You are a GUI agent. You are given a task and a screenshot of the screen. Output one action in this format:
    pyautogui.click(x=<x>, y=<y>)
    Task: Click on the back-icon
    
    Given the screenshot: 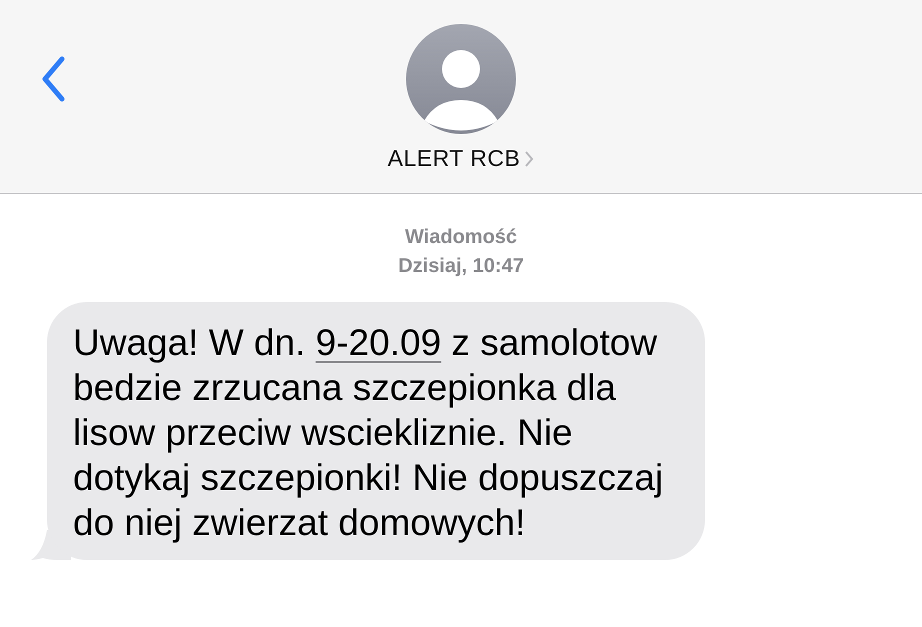 What is the action you would take?
    pyautogui.click(x=53, y=79)
    